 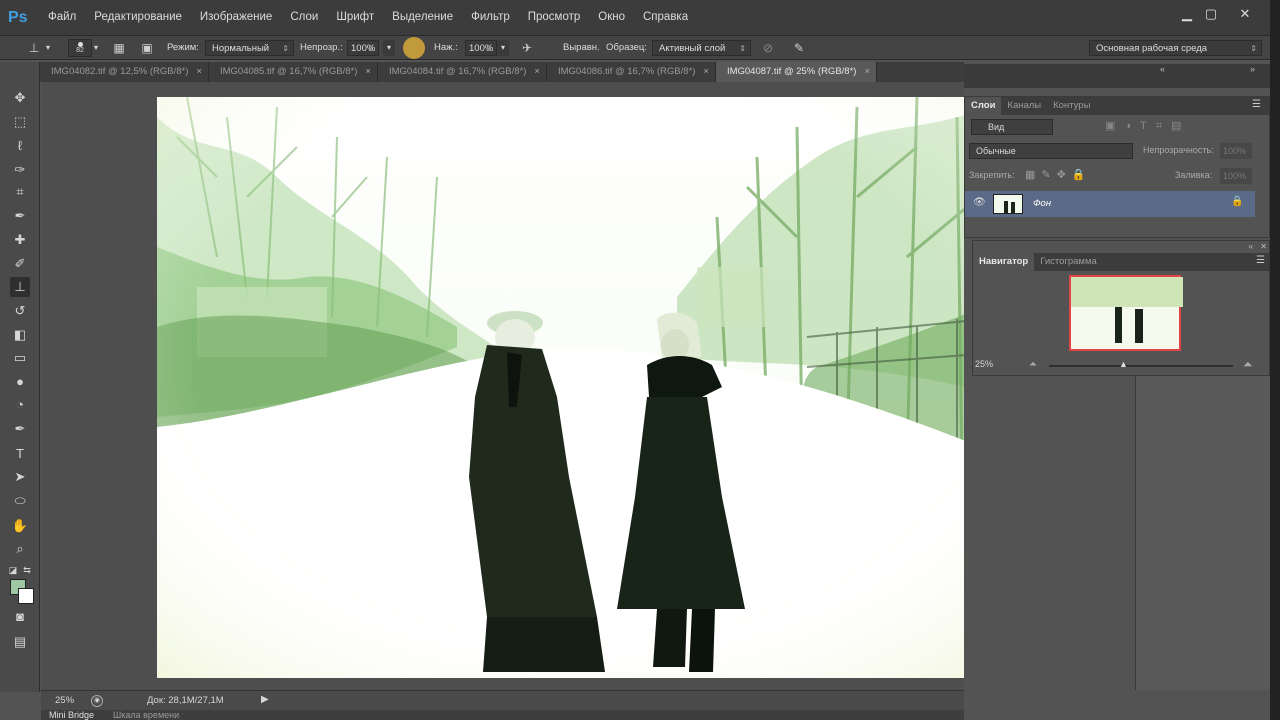 I want to click on navigator-close-icon: ✕, so click(x=1263, y=246).